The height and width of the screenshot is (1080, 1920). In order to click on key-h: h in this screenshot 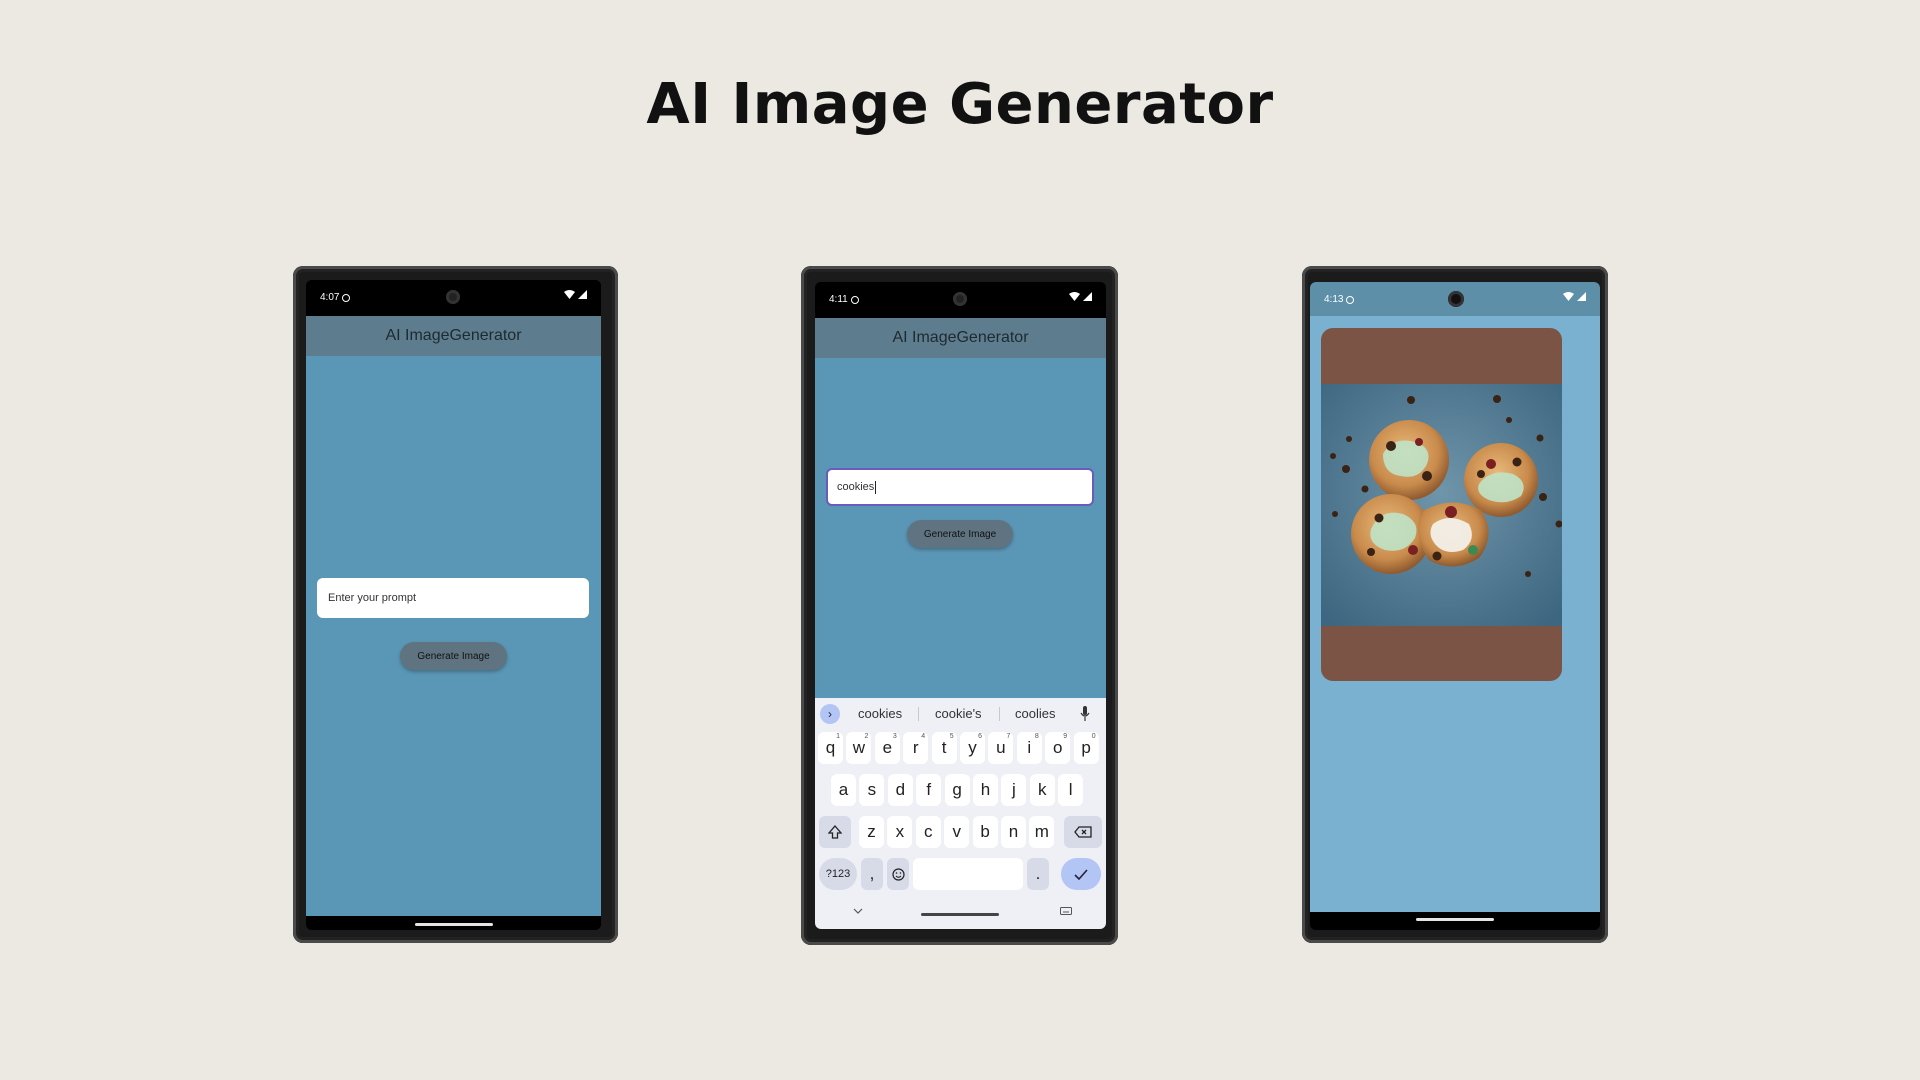, I will do `click(985, 790)`.